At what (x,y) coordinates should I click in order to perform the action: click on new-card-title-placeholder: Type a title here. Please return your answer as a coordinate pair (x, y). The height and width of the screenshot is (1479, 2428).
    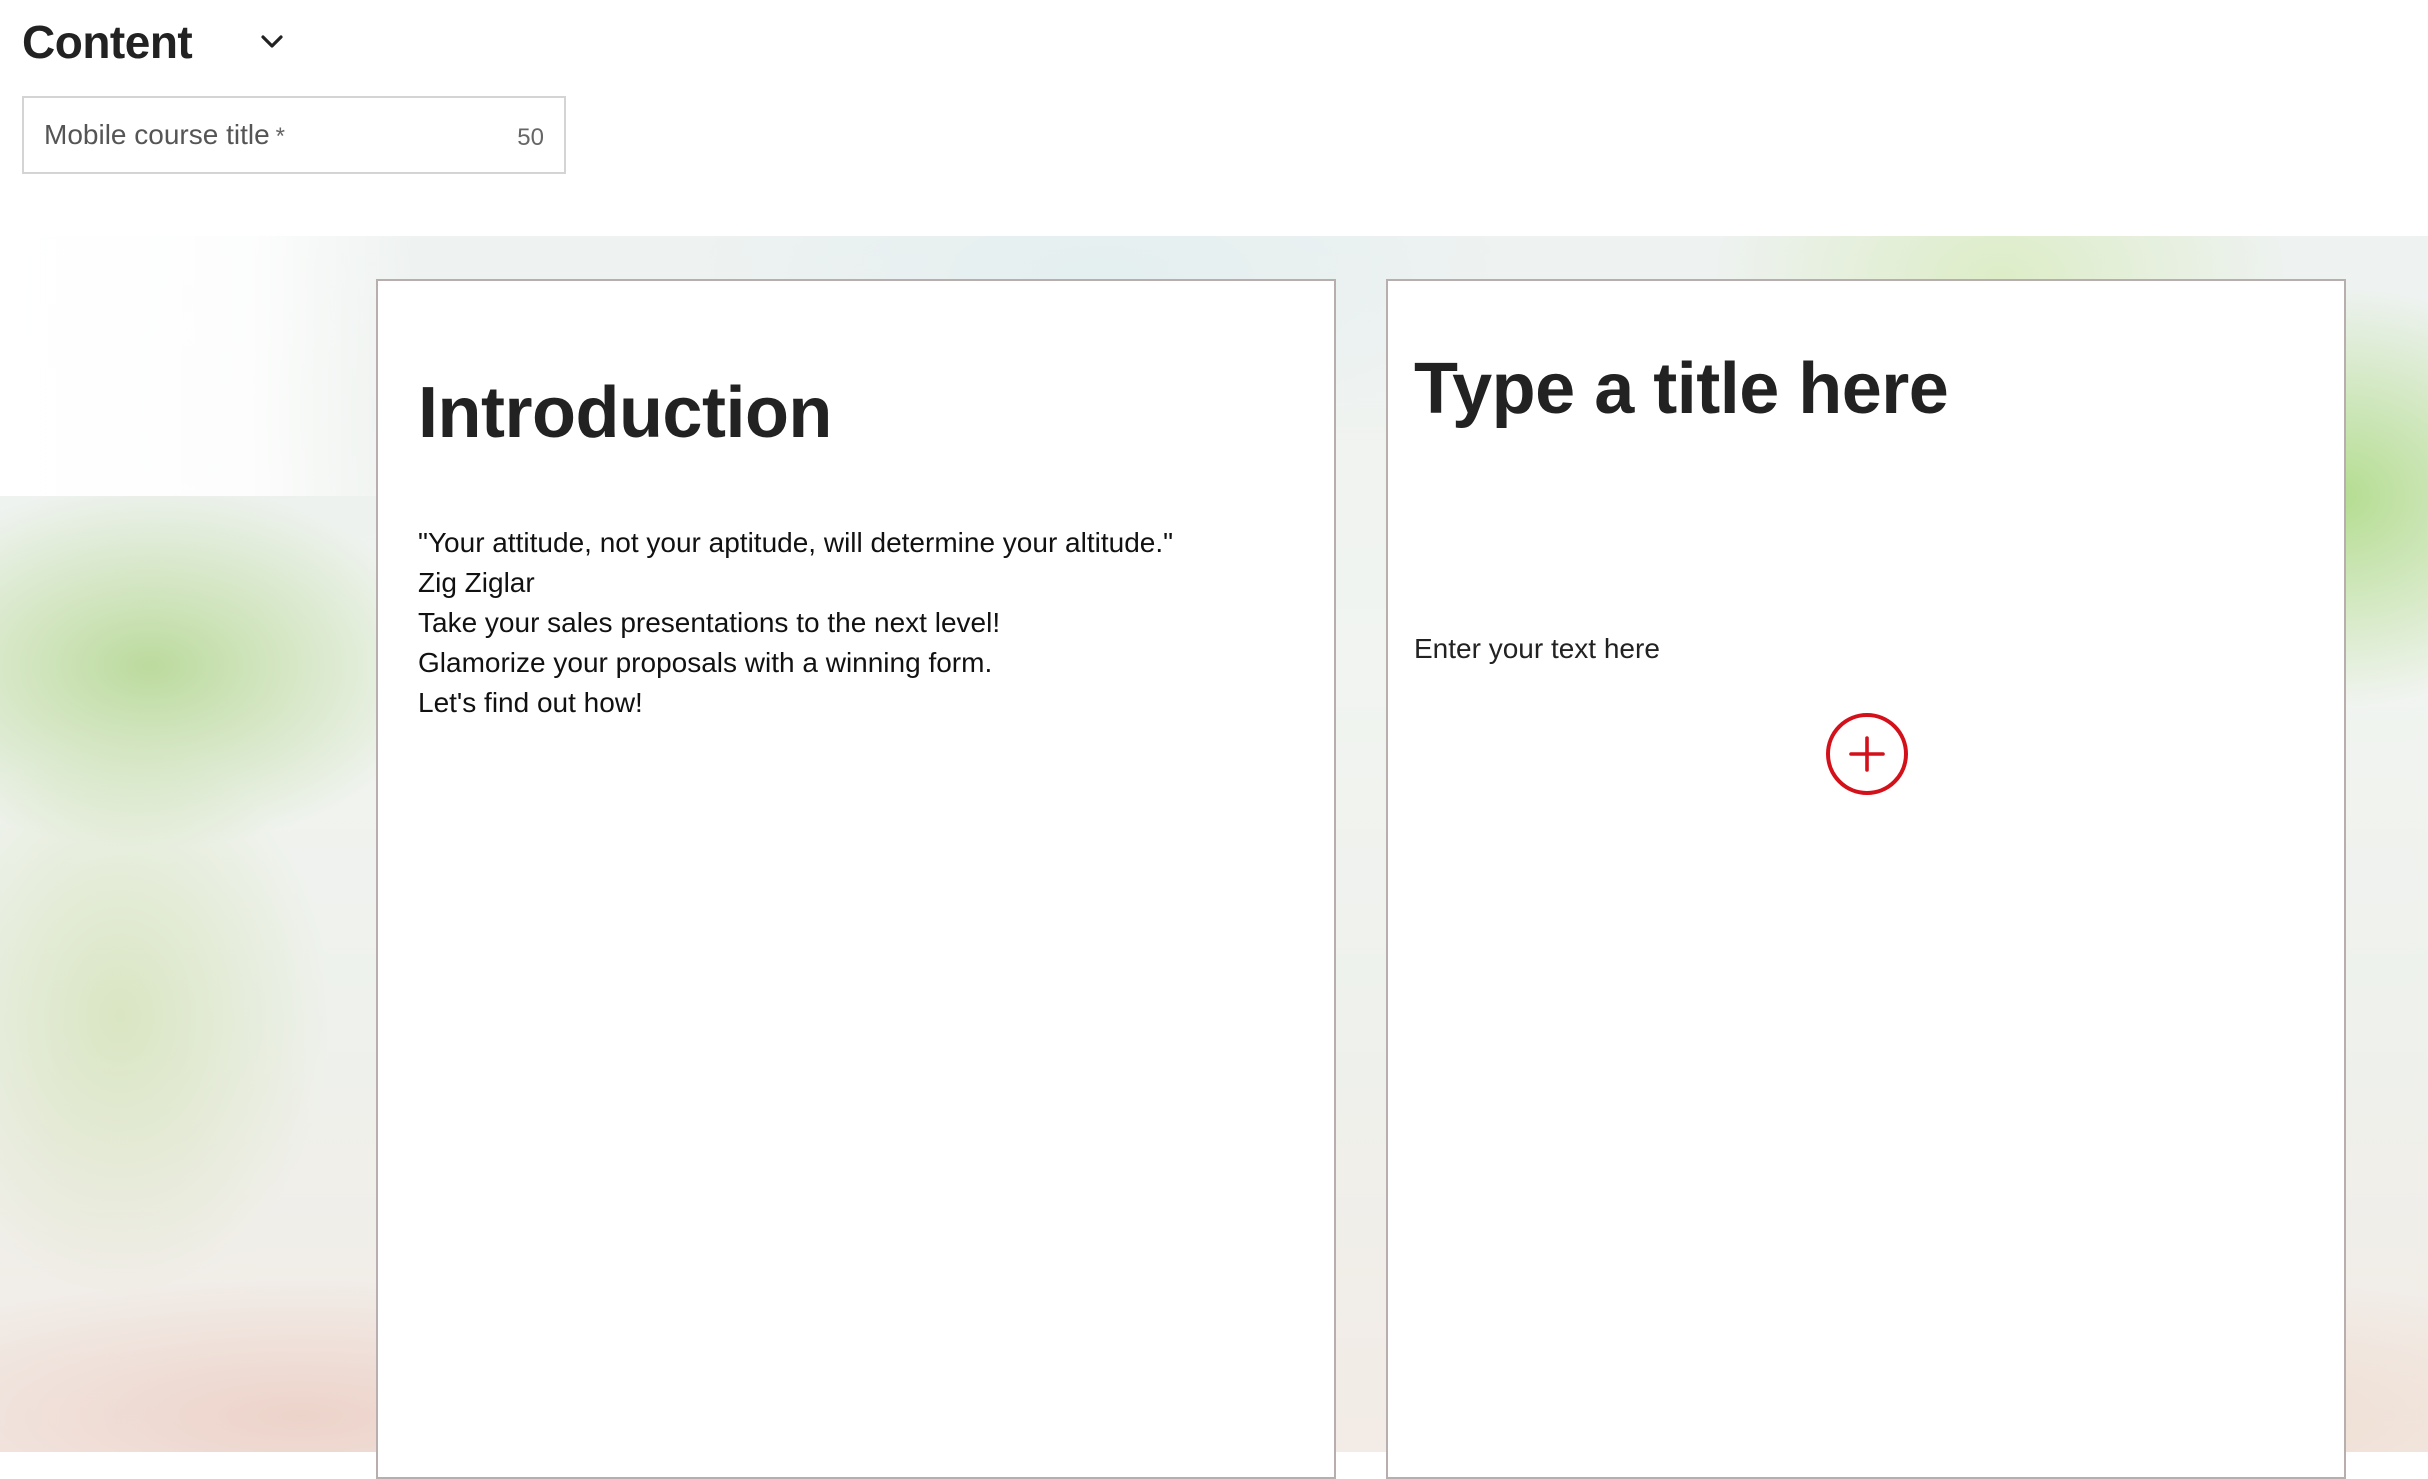
    Looking at the image, I should click on (1681, 389).